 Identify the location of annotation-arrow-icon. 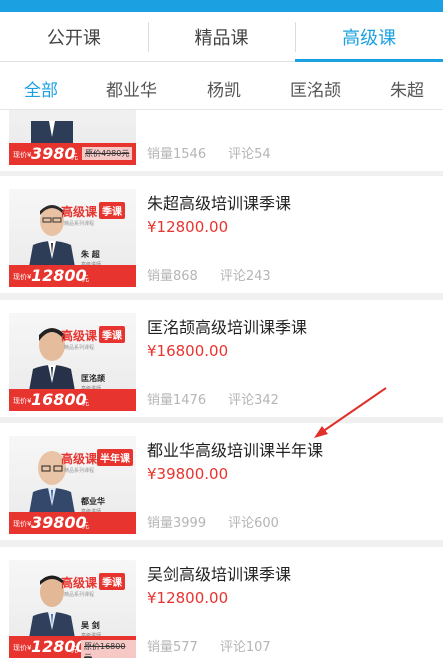
(350, 412).